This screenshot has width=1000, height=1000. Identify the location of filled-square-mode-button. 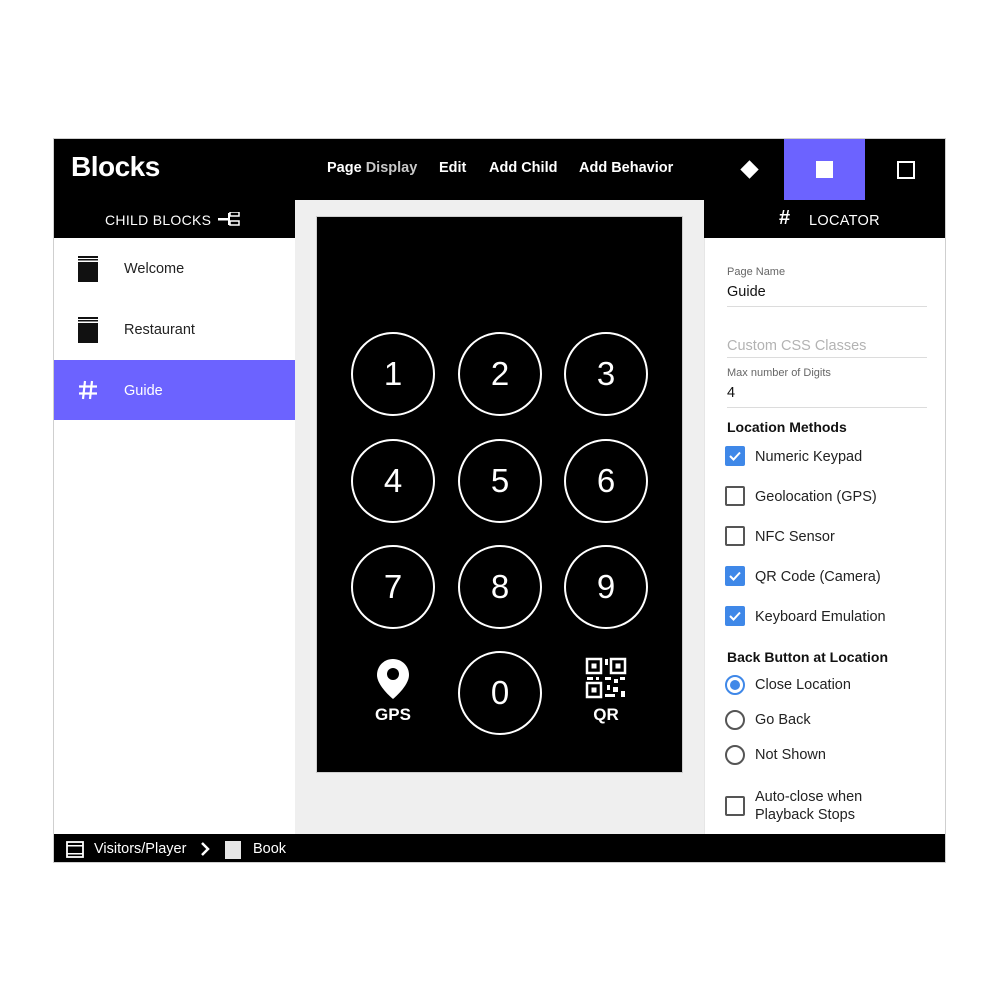
(824, 169).